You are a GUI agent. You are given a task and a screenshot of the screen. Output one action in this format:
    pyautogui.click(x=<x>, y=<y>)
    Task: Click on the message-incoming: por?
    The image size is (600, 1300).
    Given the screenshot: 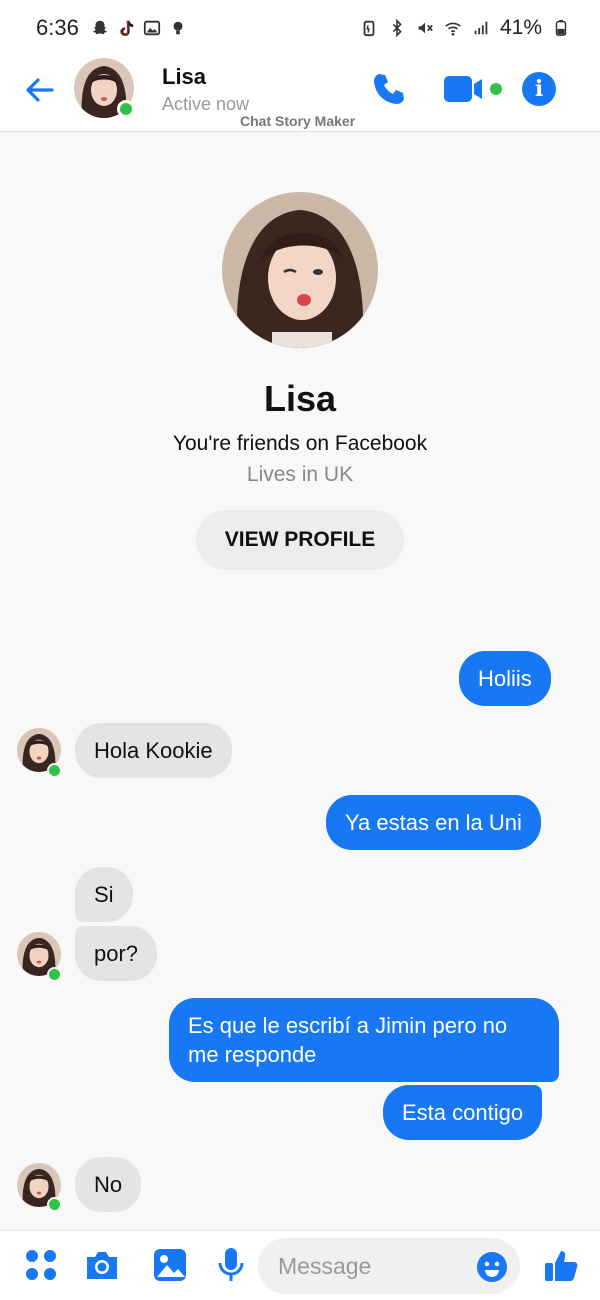 What is the action you would take?
    pyautogui.click(x=116, y=953)
    